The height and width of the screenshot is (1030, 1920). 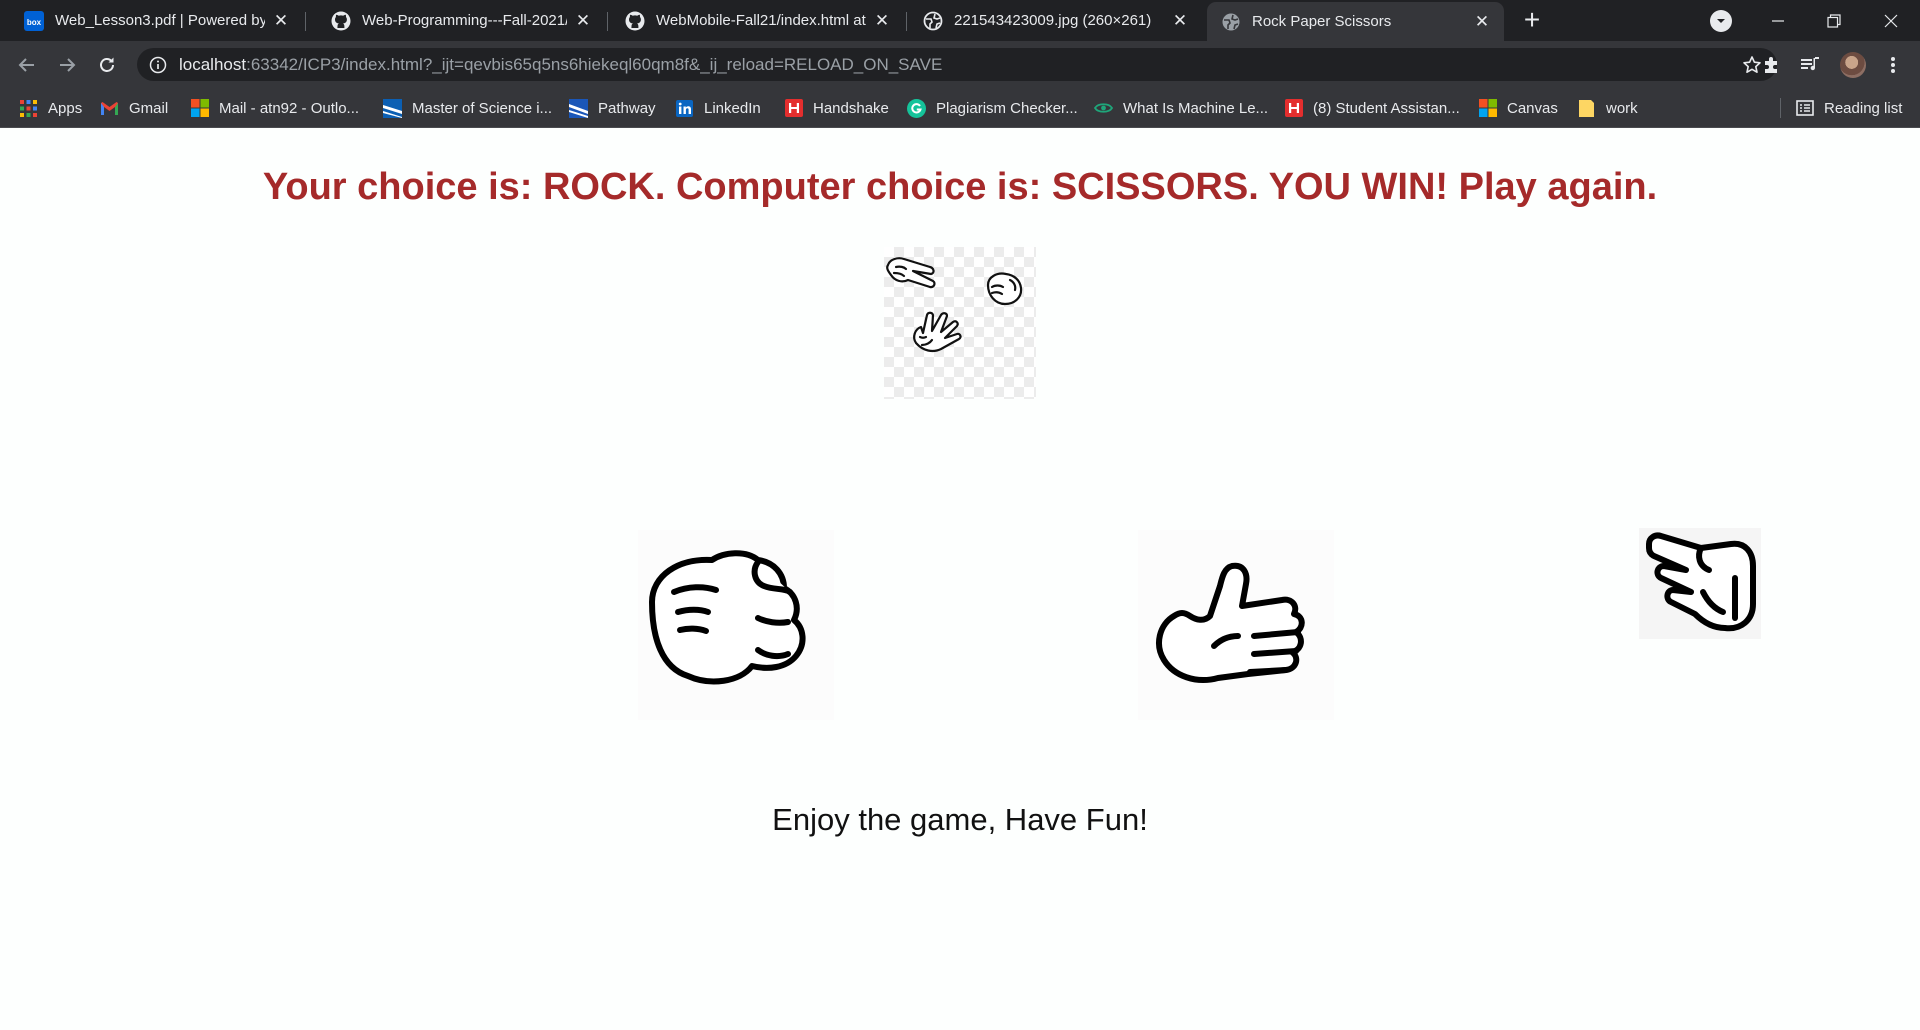 I want to click on reading-list-icon, so click(x=1804, y=108).